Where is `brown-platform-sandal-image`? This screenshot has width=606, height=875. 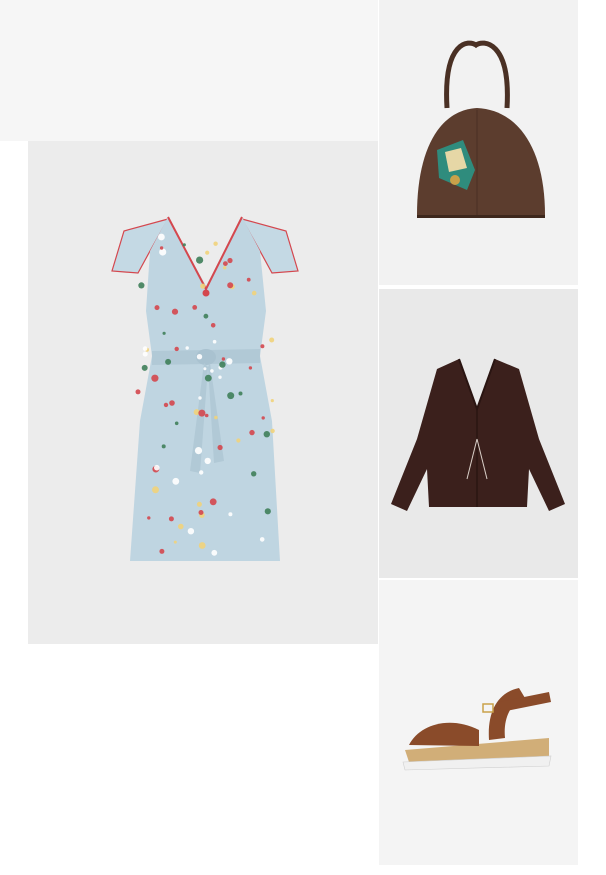
brown-platform-sandal-image is located at coordinates (477, 729).